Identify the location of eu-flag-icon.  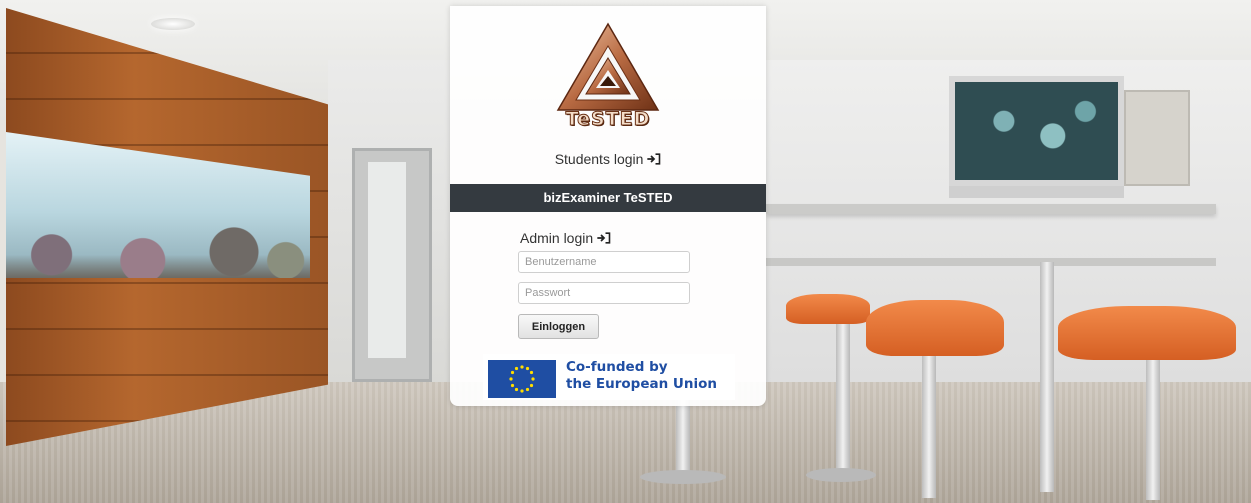
(522, 379).